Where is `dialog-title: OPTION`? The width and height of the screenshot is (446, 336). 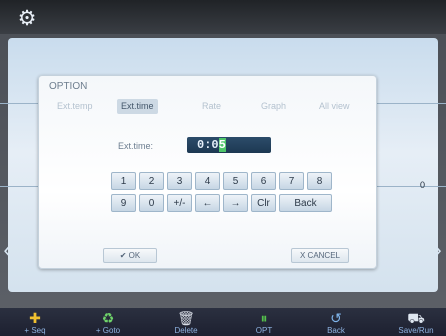
dialog-title: OPTION is located at coordinates (68, 86).